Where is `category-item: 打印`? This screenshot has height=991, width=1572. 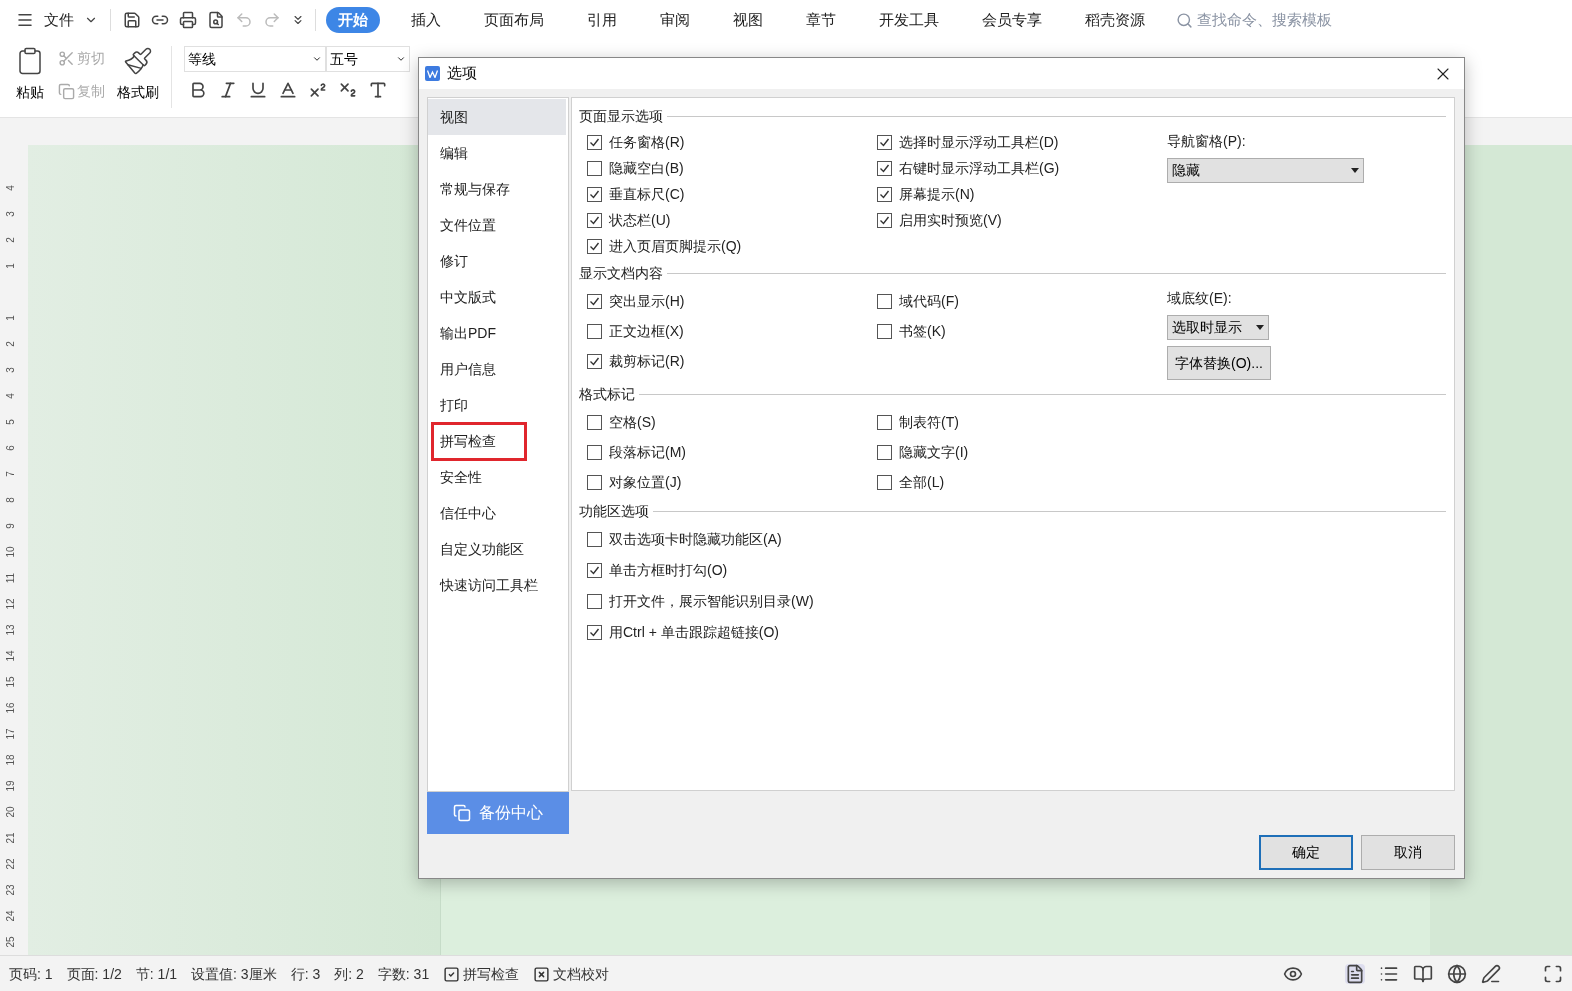
category-item: 打印 is located at coordinates (454, 405).